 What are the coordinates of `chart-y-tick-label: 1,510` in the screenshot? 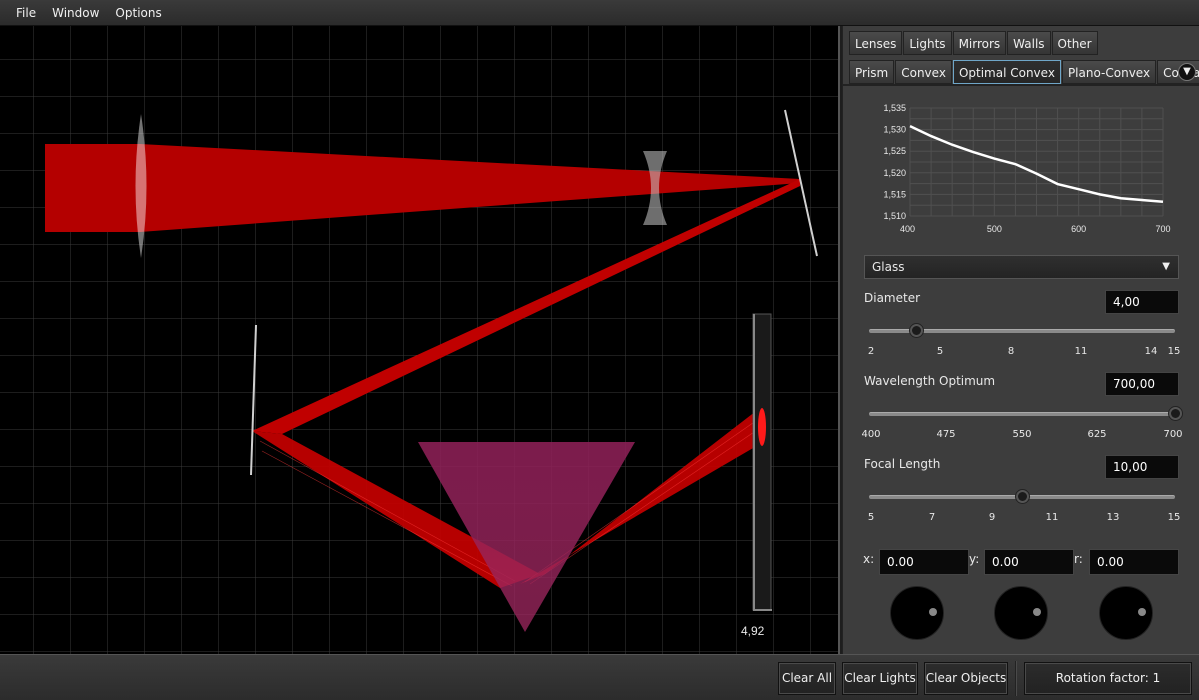 It's located at (894, 216).